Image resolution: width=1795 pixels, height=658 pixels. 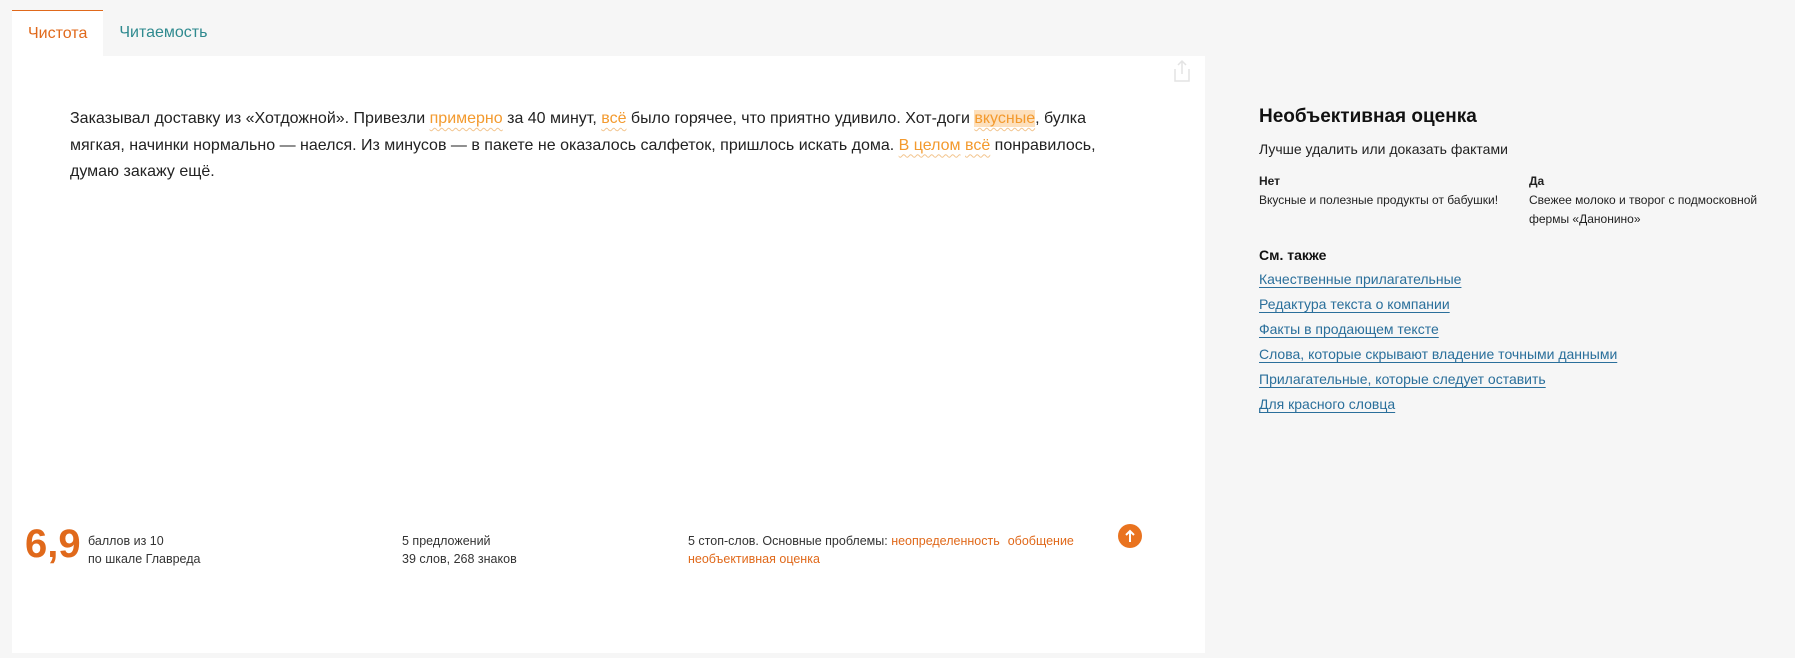 I want to click on highlight-word: В целом, so click(x=930, y=145).